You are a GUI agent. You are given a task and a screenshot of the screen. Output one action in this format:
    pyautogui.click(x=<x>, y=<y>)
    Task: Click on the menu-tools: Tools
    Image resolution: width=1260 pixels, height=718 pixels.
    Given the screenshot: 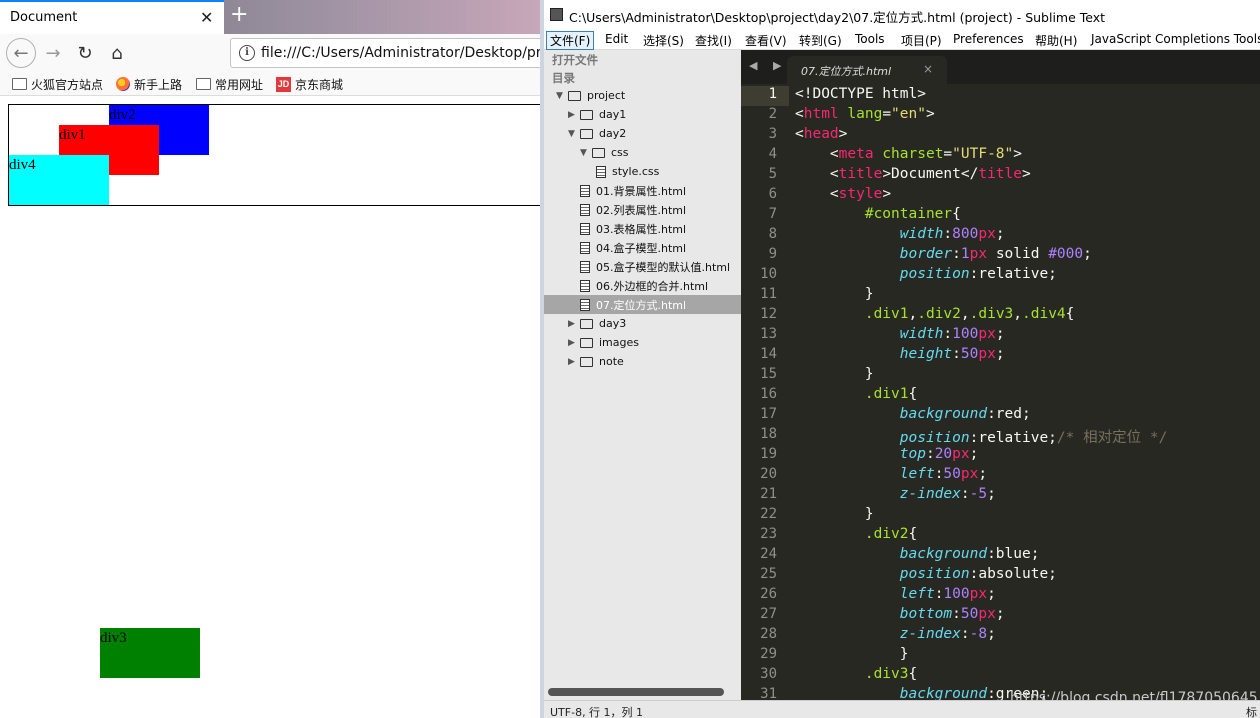 What is the action you would take?
    pyautogui.click(x=870, y=39)
    